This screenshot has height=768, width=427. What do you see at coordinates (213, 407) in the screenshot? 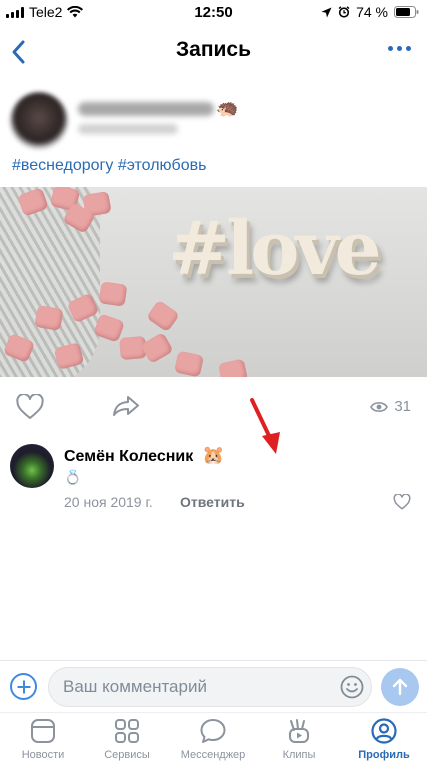
I see `post-actions: 31` at bounding box center [213, 407].